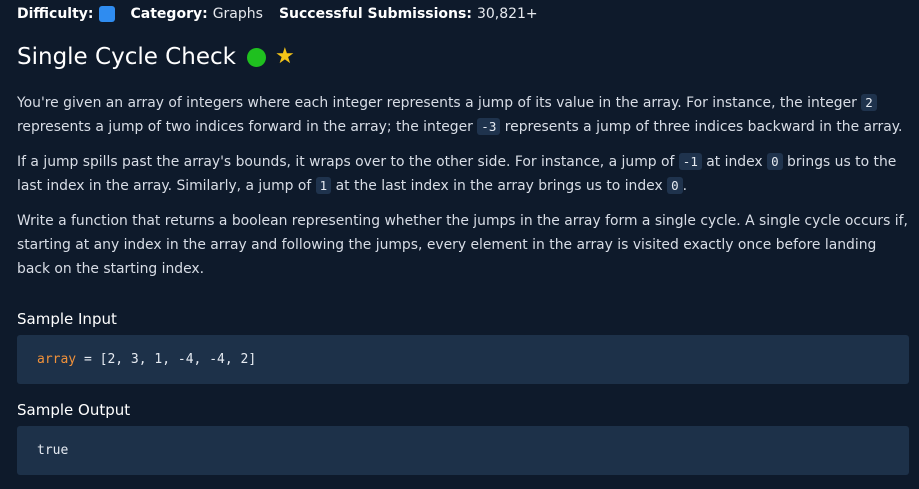  I want to click on completed-status-icon, so click(256, 57).